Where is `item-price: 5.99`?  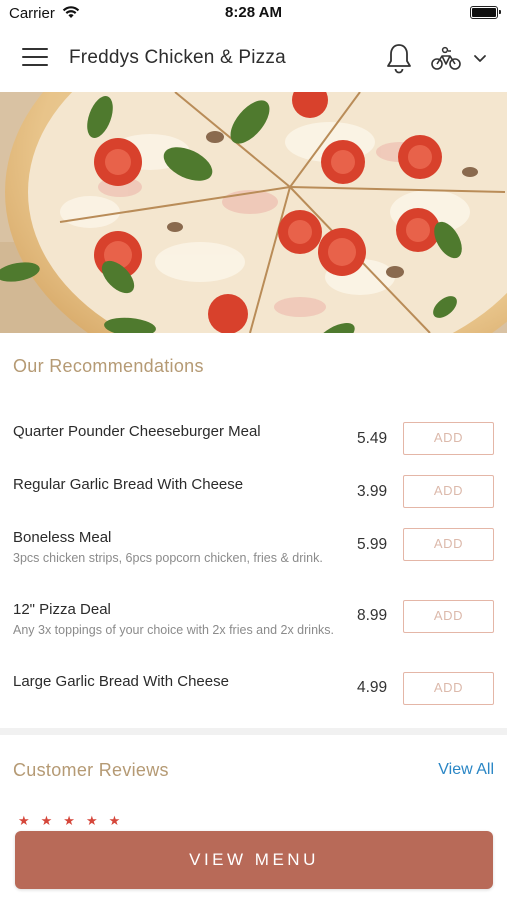 item-price: 5.99 is located at coordinates (372, 544).